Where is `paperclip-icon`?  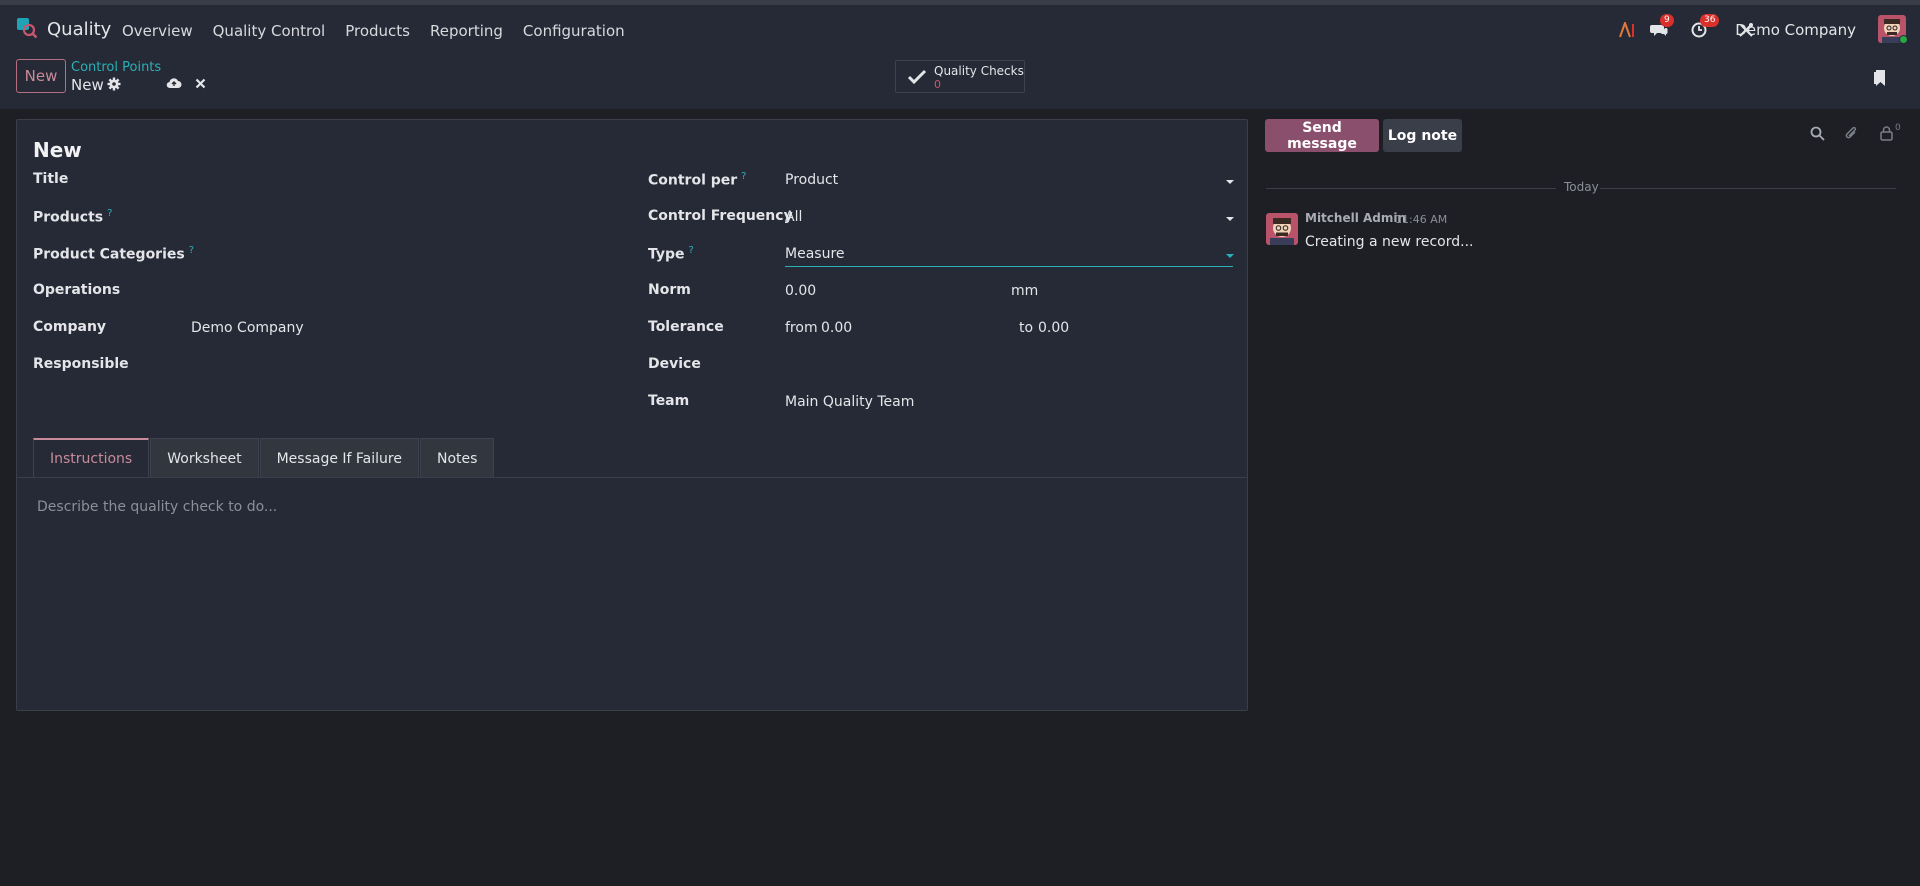 paperclip-icon is located at coordinates (1851, 133).